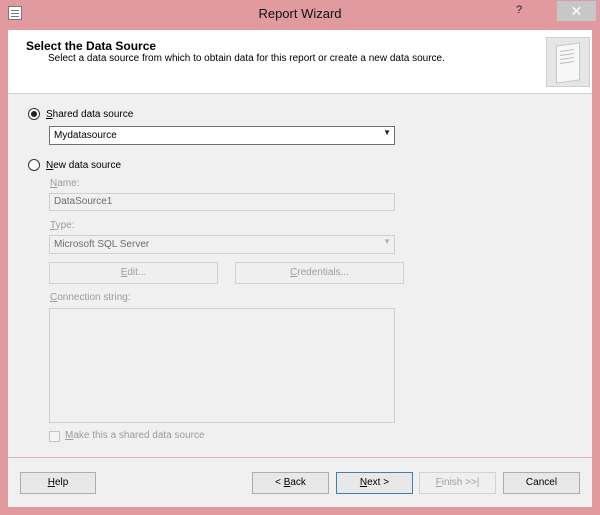  I want to click on next-button: Next >, so click(374, 483).